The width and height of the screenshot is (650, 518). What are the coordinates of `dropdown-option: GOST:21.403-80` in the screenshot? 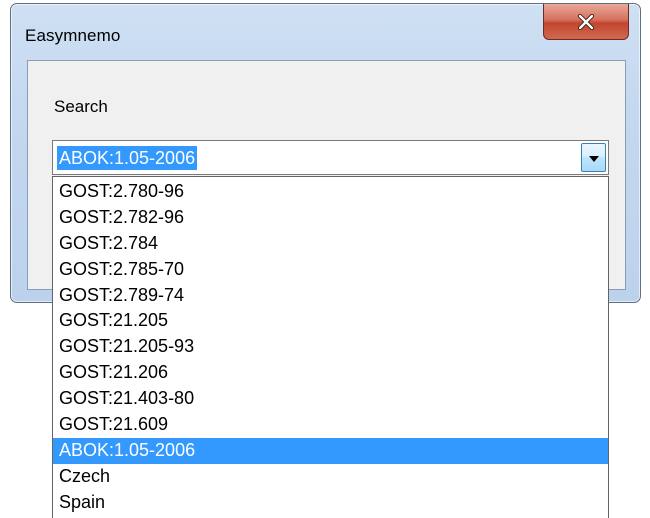 It's located at (330, 399).